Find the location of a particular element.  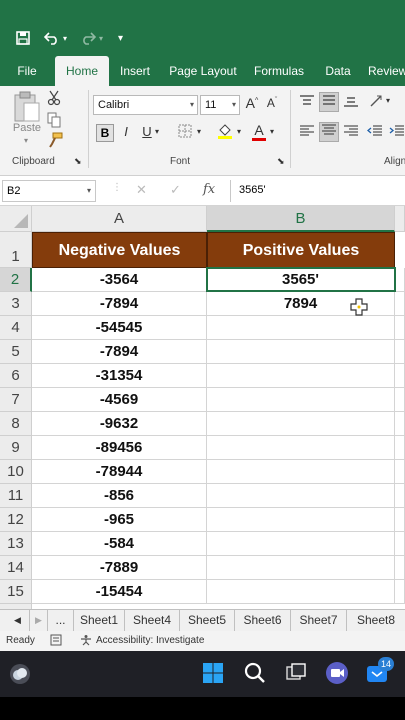

cell-c5 is located at coordinates (400, 352).